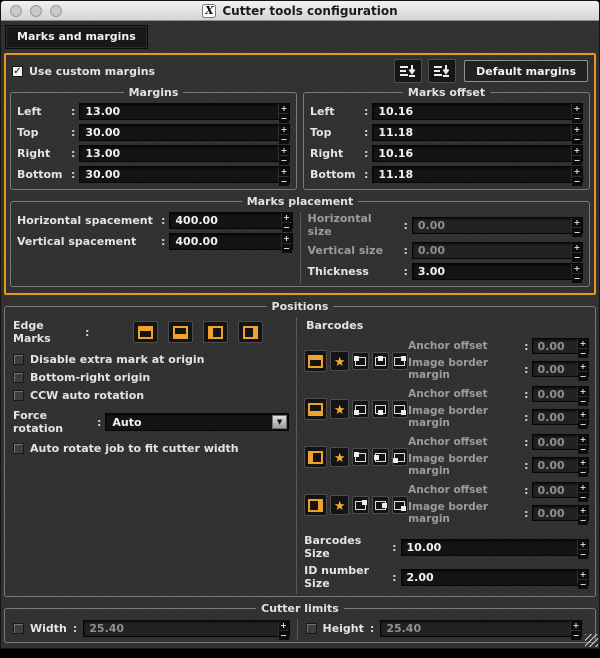 This screenshot has height=658, width=600. What do you see at coordinates (76, 37) in the screenshot?
I see `tab-marks-and-margins: Marks and margins` at bounding box center [76, 37].